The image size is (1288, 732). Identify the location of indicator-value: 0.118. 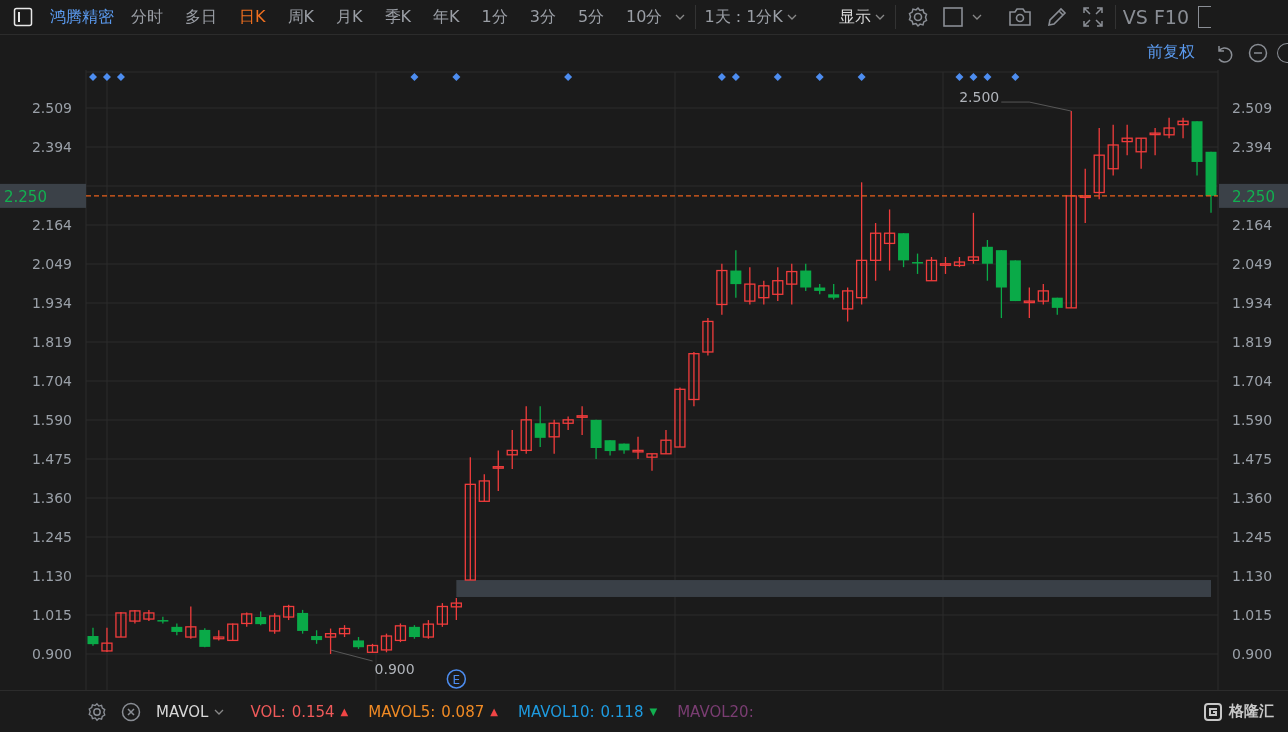
(622, 711).